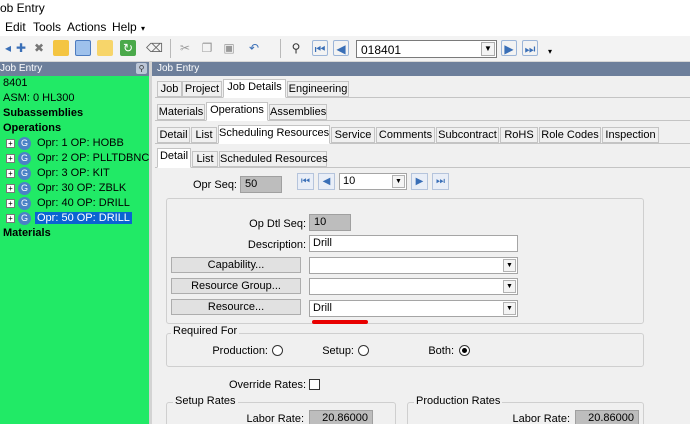  What do you see at coordinates (174, 158) in the screenshot?
I see `tab-sub-detail: Detail` at bounding box center [174, 158].